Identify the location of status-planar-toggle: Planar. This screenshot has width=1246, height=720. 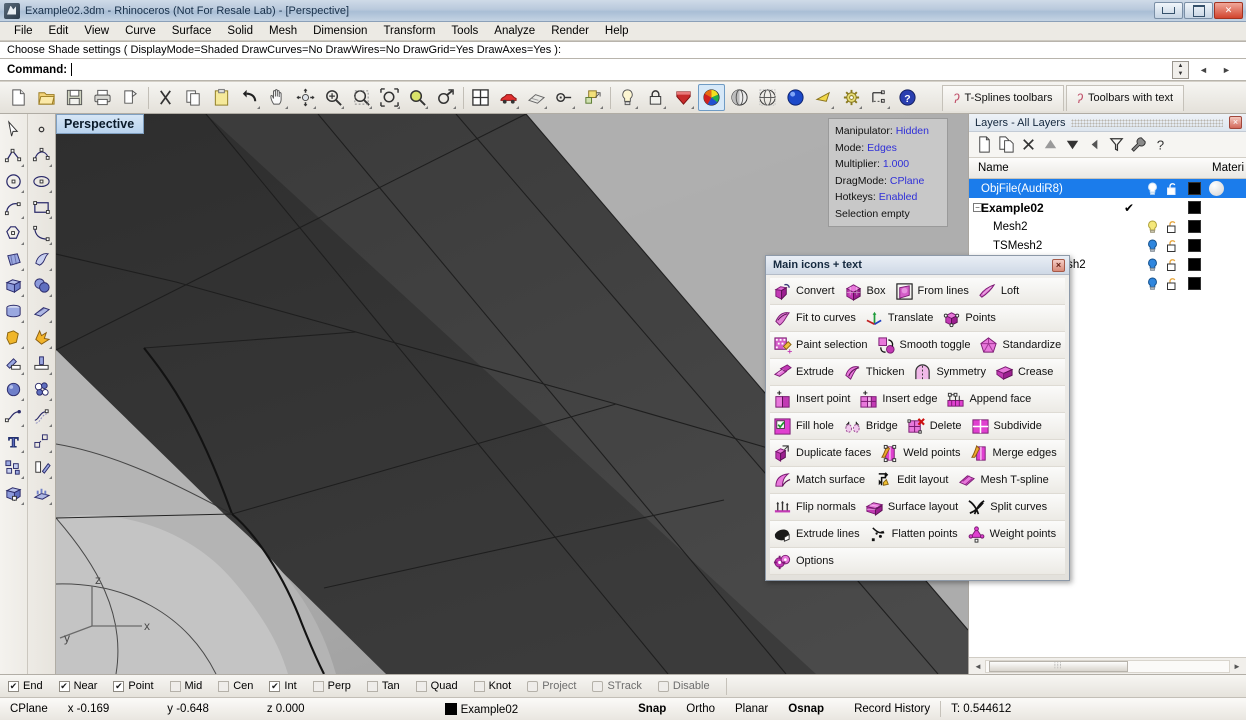
(751, 709).